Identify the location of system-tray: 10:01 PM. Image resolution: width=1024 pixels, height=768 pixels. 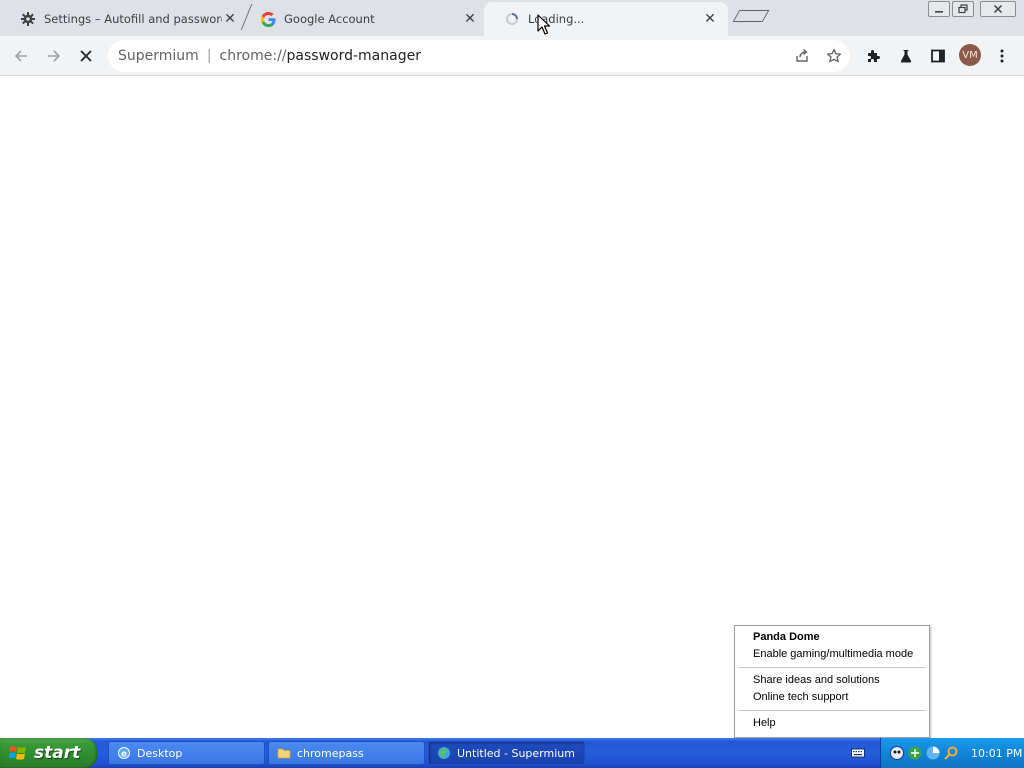
(952, 753).